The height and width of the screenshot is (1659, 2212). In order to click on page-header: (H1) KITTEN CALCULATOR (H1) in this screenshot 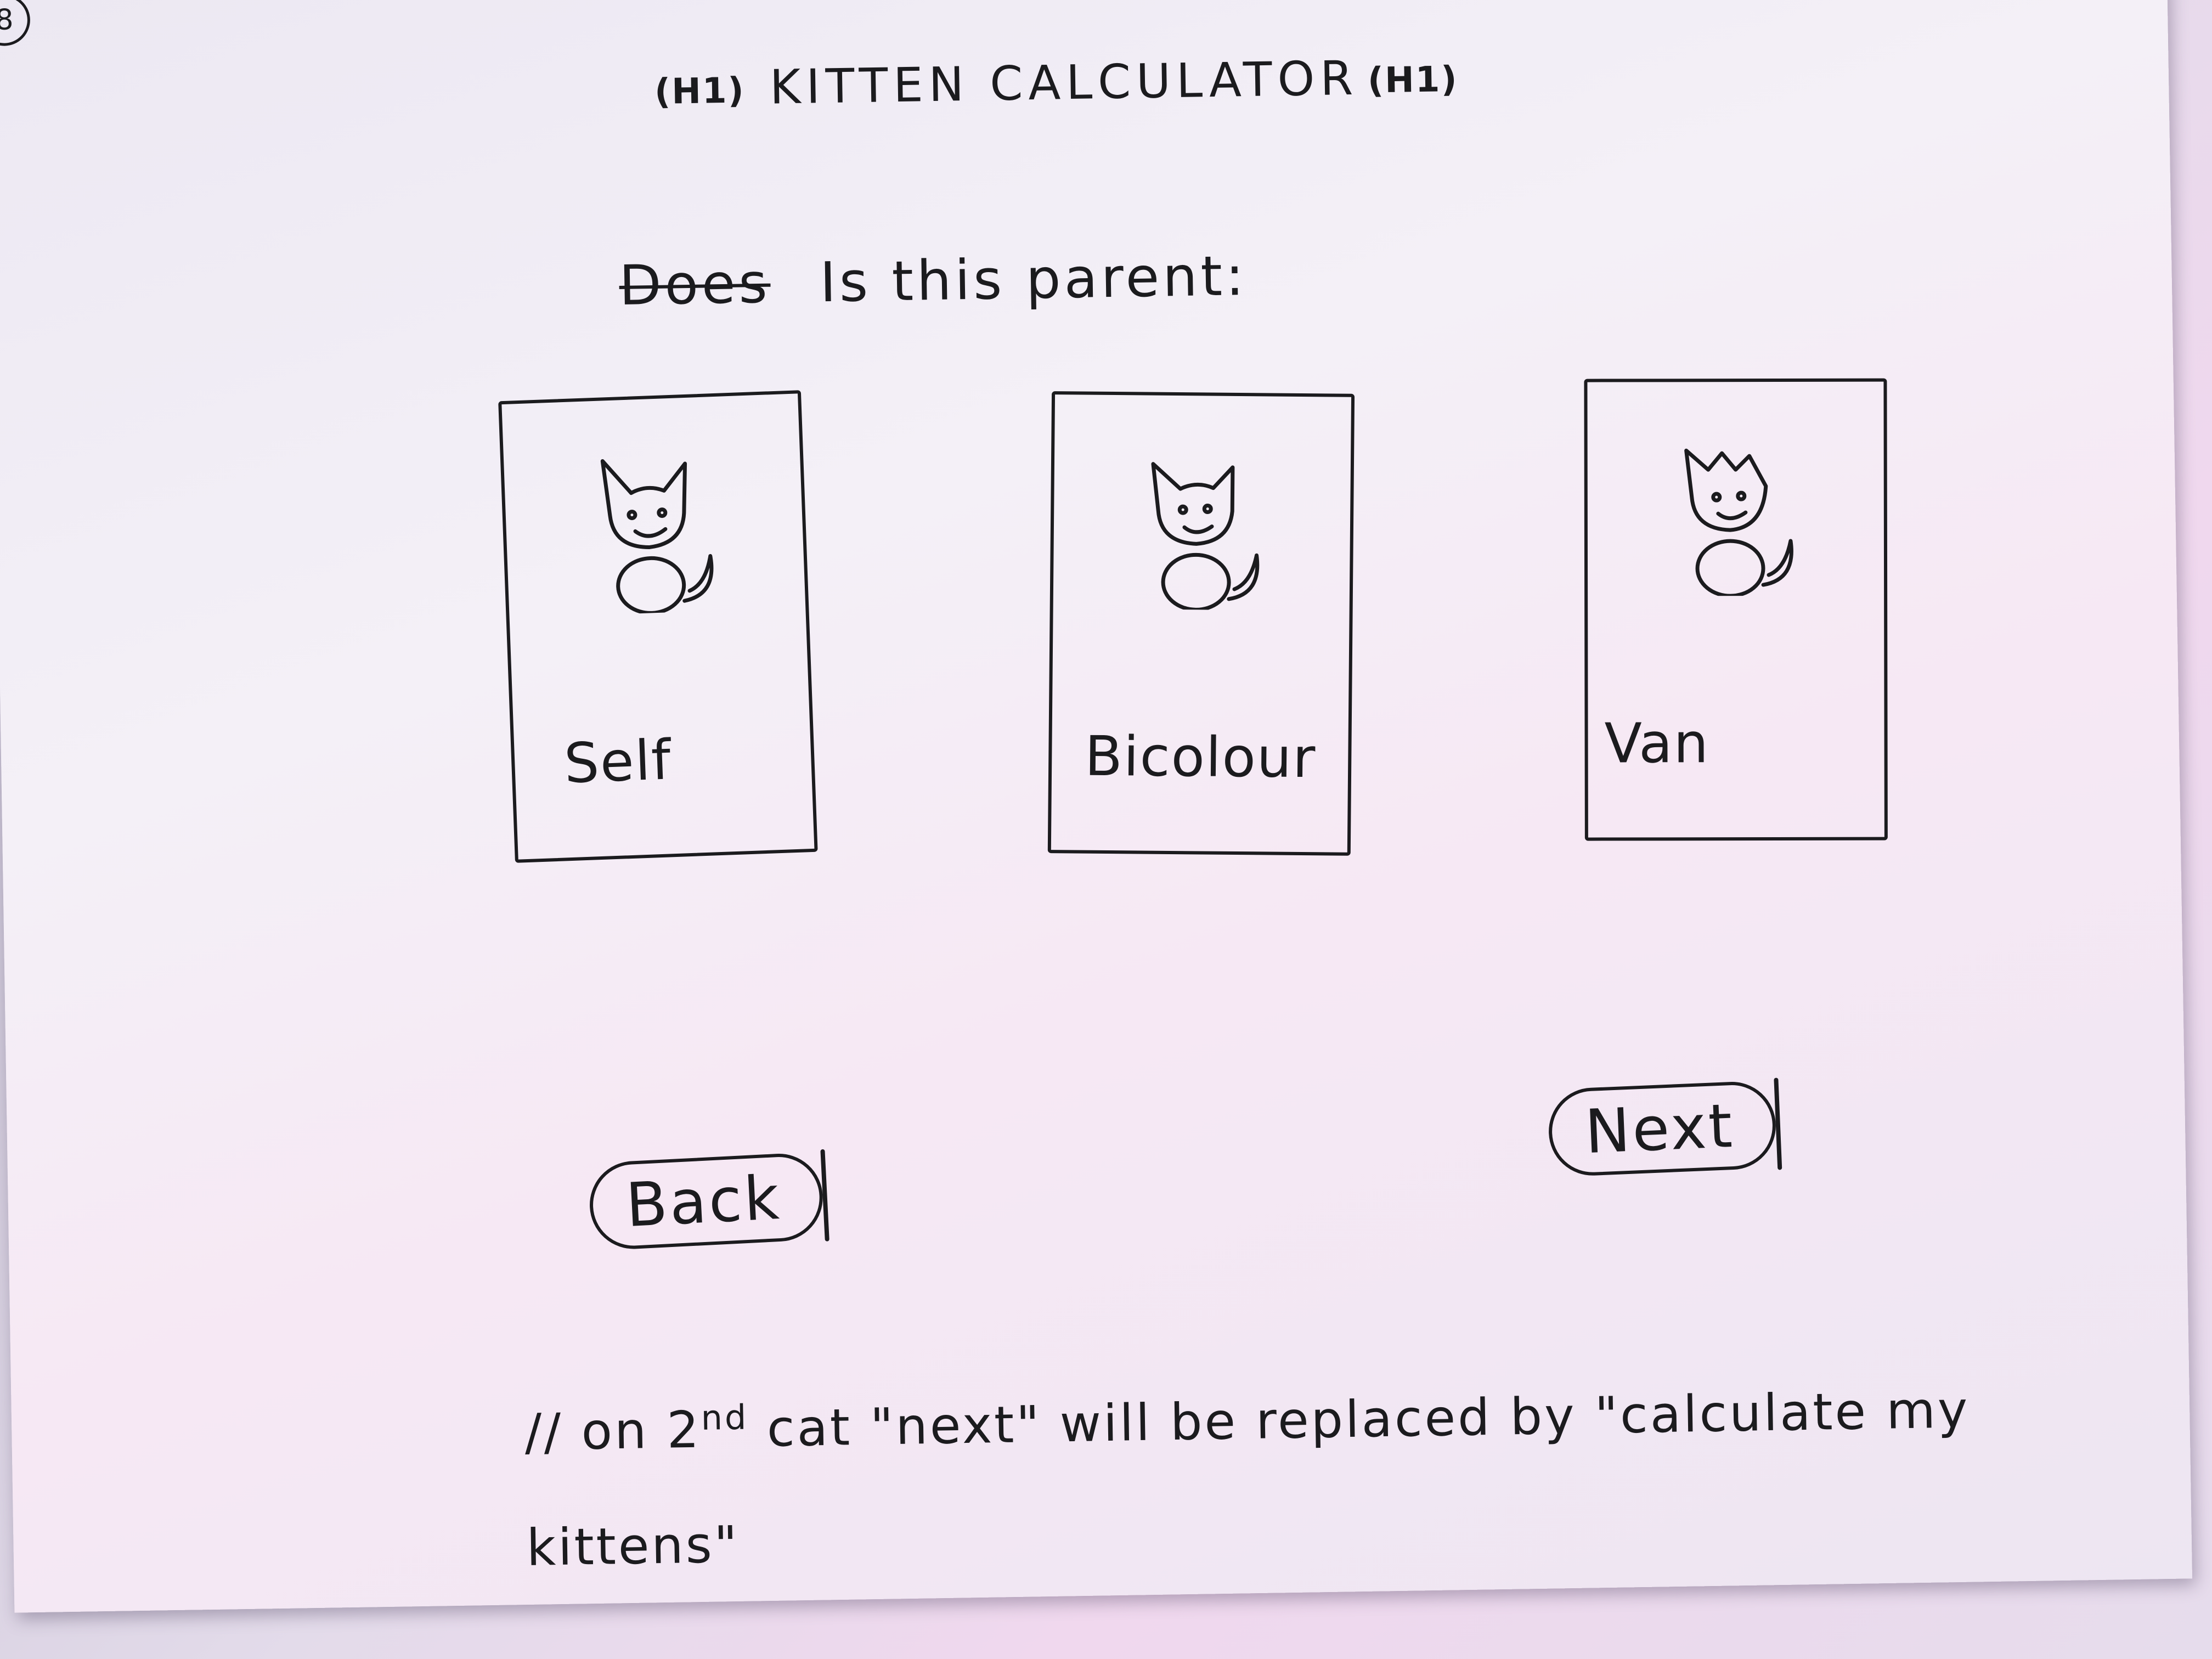, I will do `click(1056, 86)`.